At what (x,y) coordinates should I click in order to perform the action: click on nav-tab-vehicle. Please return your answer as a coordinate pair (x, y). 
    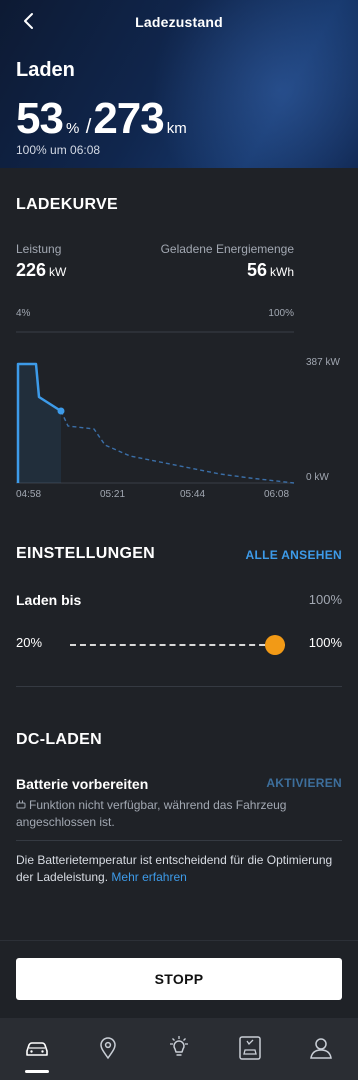
    Looking at the image, I should click on (37, 1048).